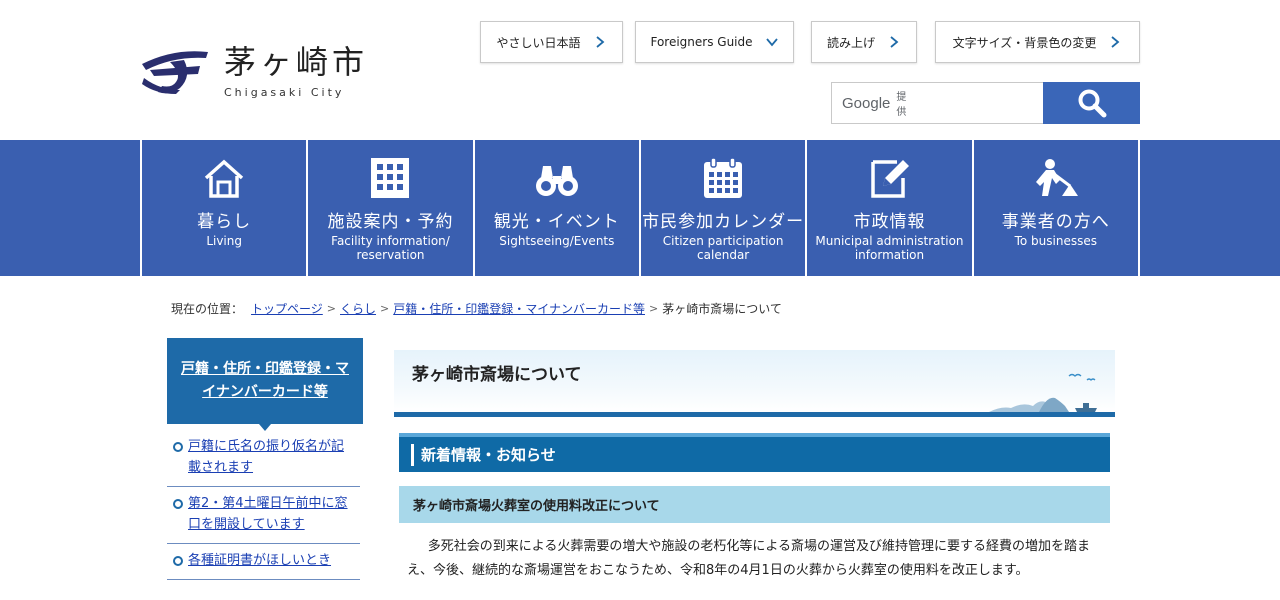  What do you see at coordinates (284, 92) in the screenshot?
I see `logo-romanized-name: Chigasaki City` at bounding box center [284, 92].